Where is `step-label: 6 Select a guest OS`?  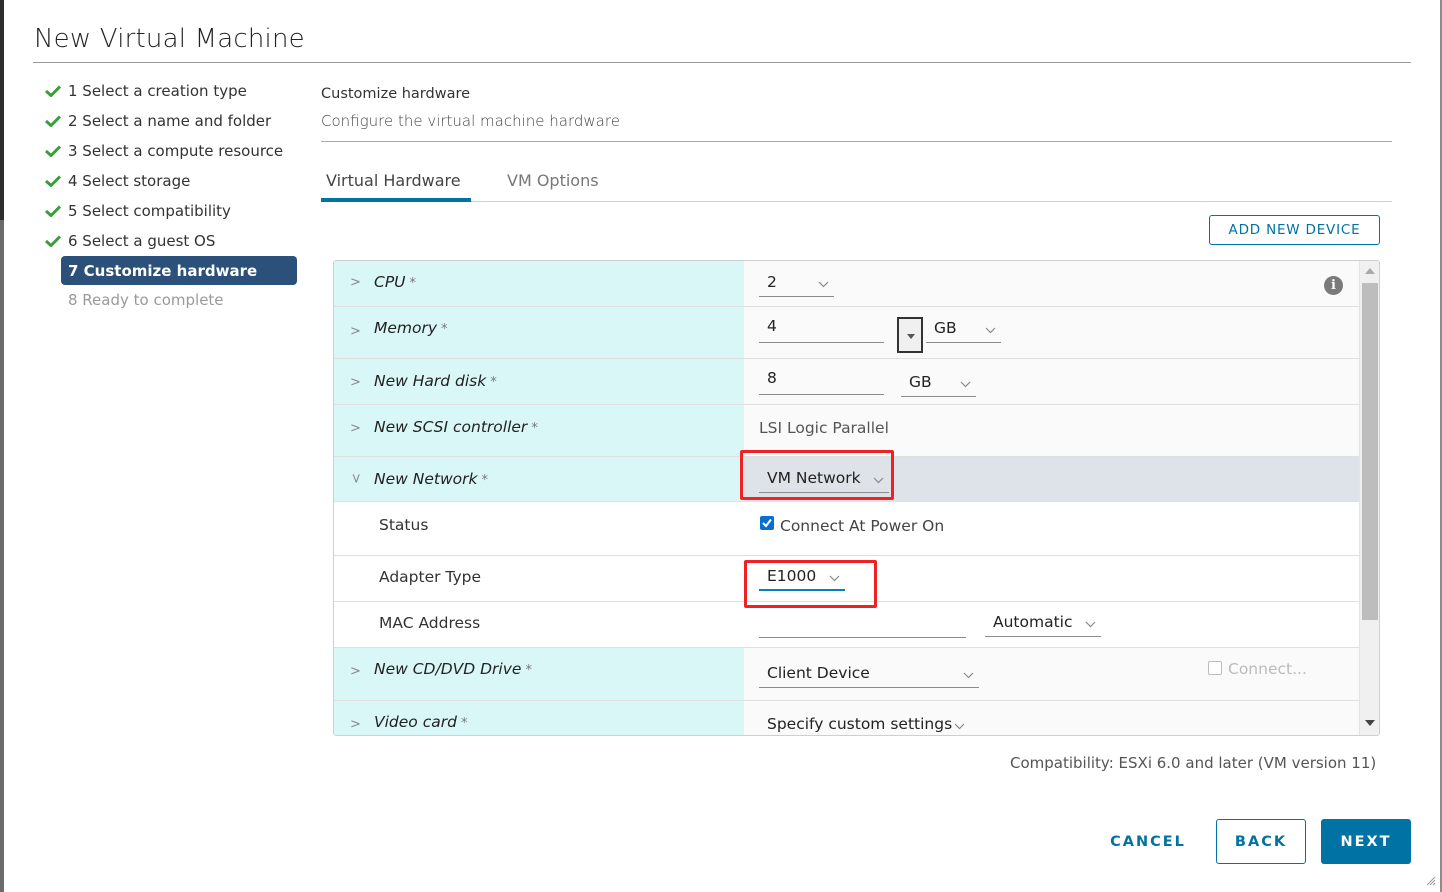 step-label: 6 Select a guest OS is located at coordinates (142, 241).